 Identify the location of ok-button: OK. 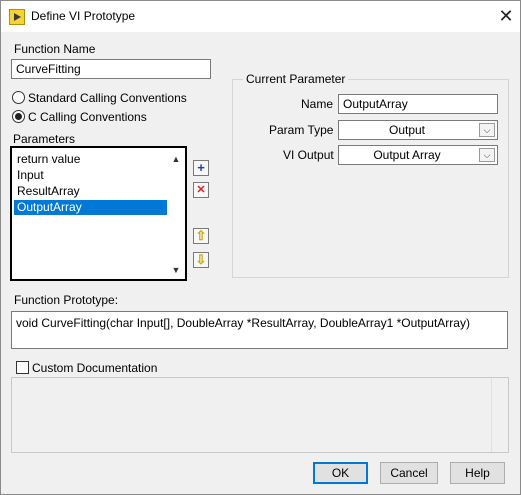
(340, 473).